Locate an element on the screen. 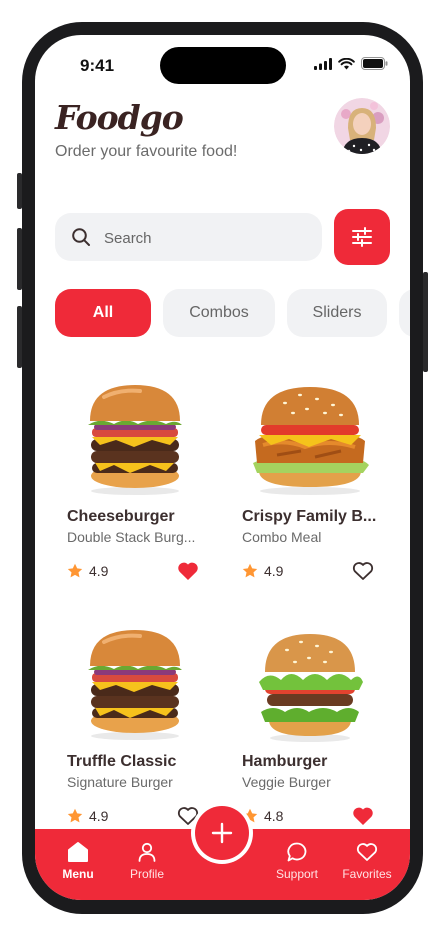  wifi-icon is located at coordinates (346, 63).